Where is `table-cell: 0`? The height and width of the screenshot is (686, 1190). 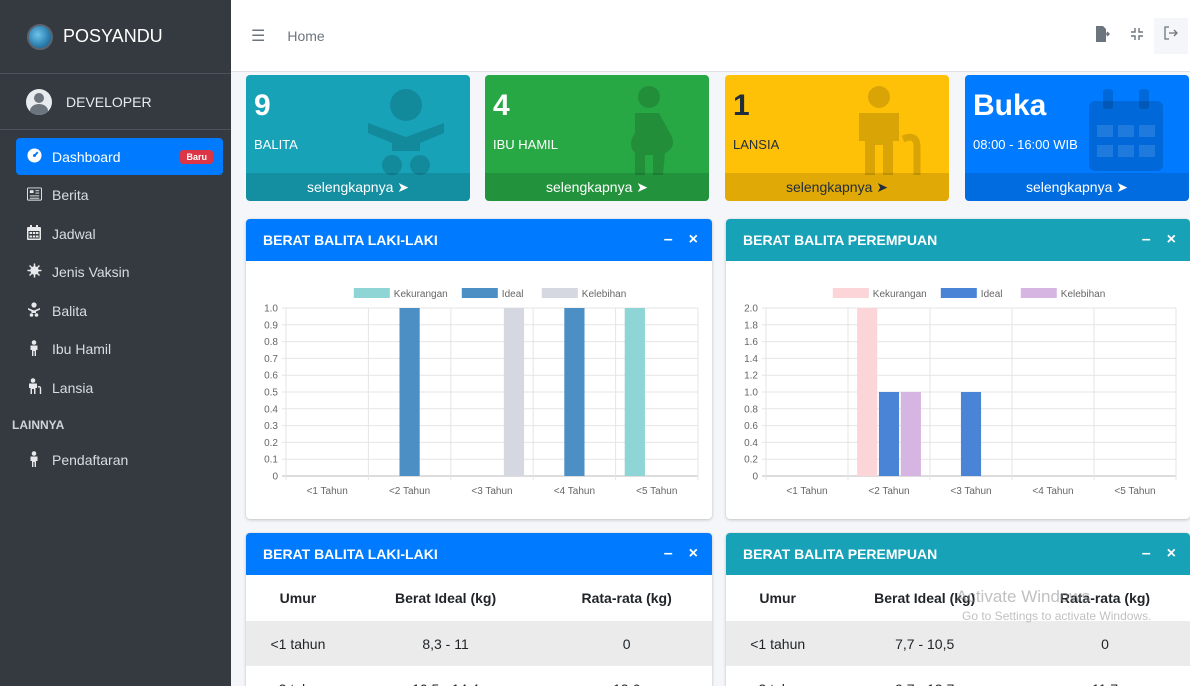 table-cell: 0 is located at coordinates (1104, 643).